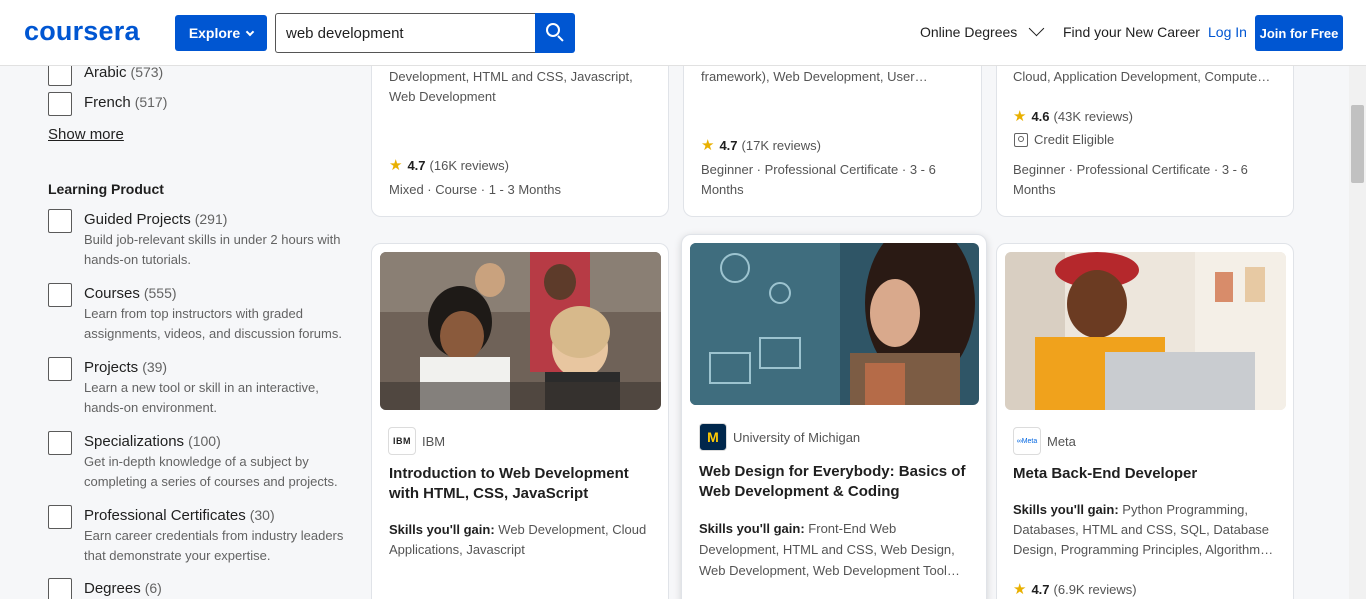 The height and width of the screenshot is (599, 1366). Describe the element at coordinates (1044, 441) in the screenshot. I see `partner: ∞Meta Meta` at that location.